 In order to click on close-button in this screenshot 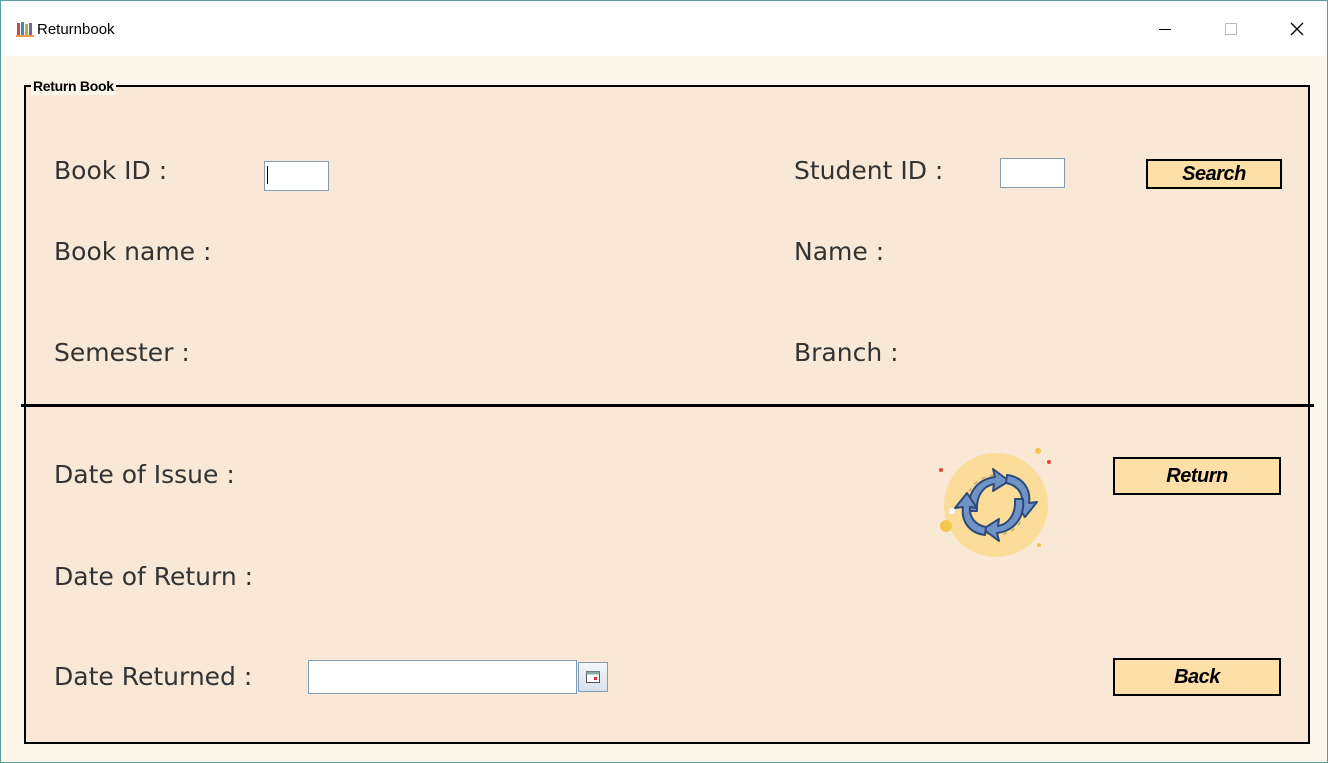, I will do `click(1297, 29)`.